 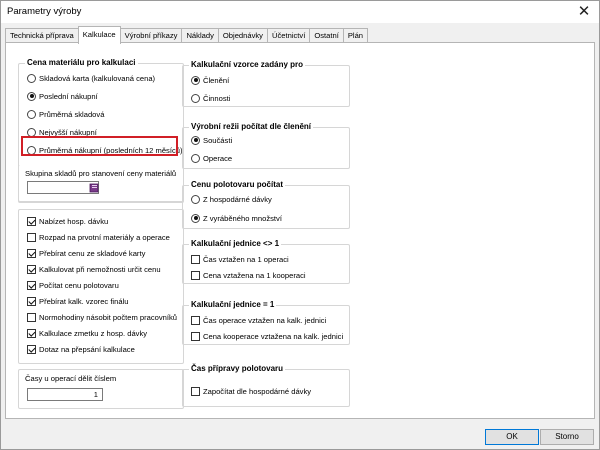 What do you see at coordinates (237, 368) in the screenshot?
I see `prep-time-title: Čas přípravy polotovaru` at bounding box center [237, 368].